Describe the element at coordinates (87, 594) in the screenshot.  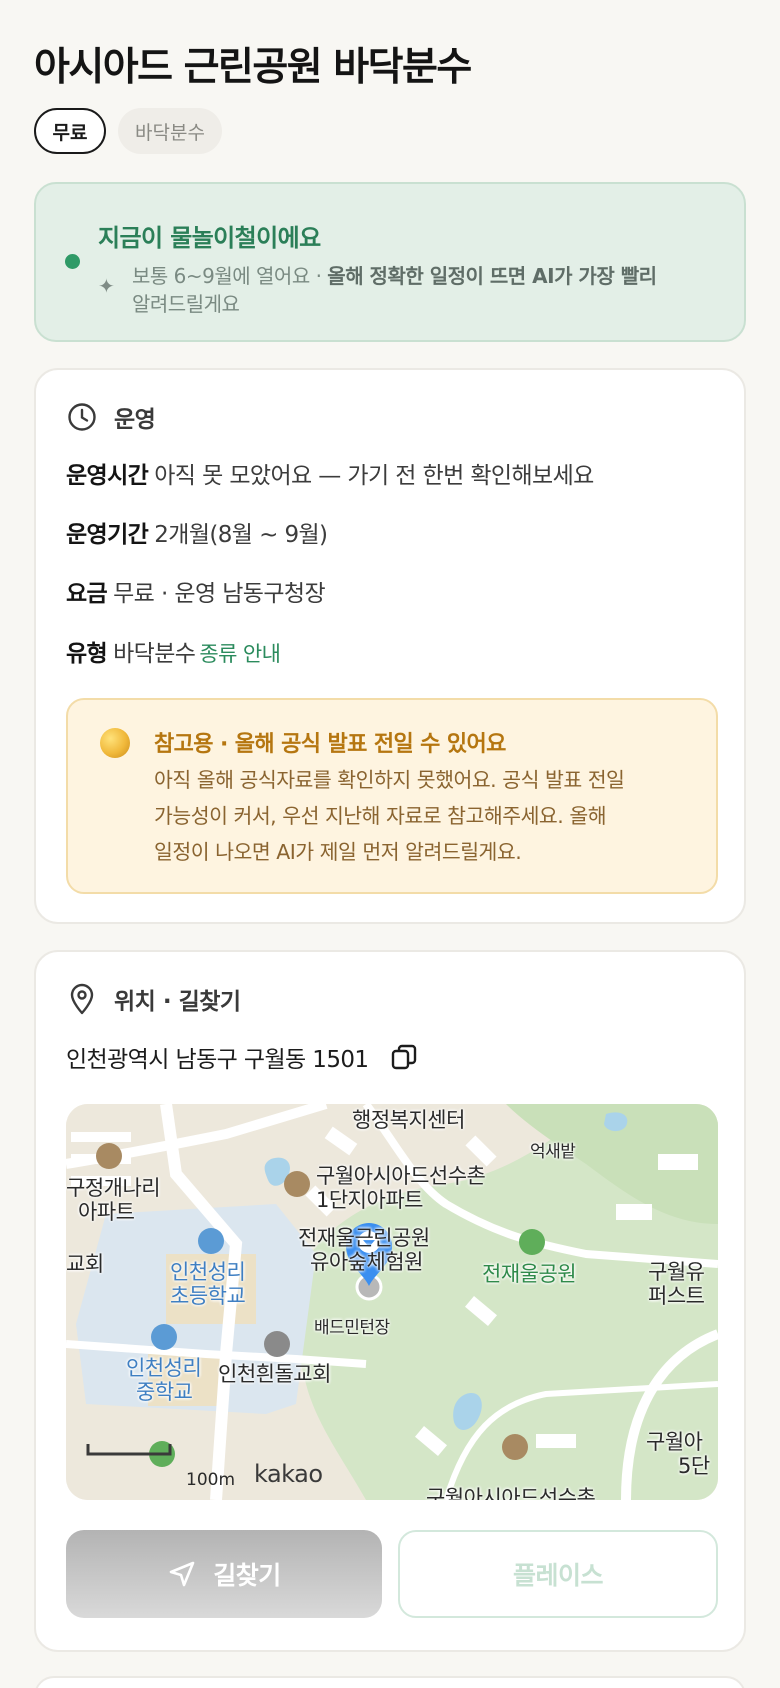
I see `fee-key: 요금` at that location.